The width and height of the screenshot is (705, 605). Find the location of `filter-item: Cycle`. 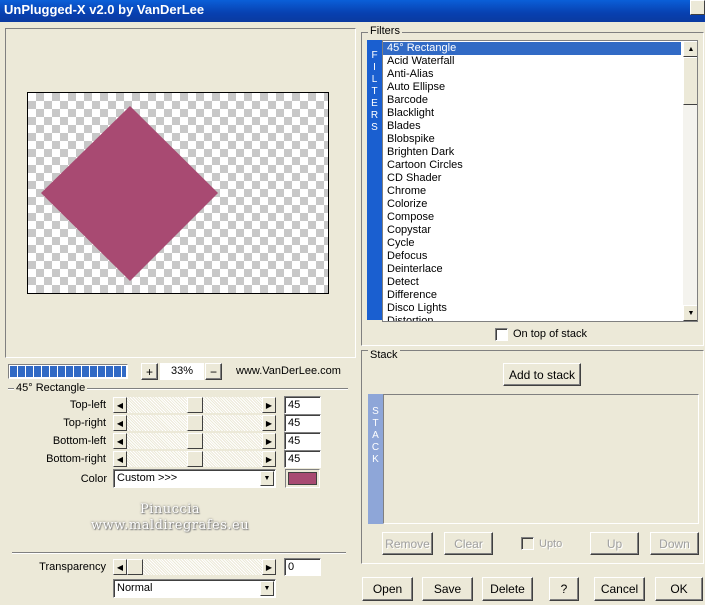

filter-item: Cycle is located at coordinates (532, 243).